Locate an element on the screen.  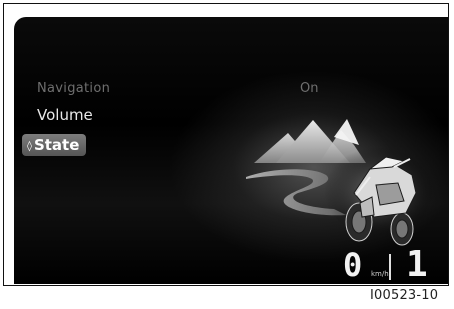
menu-item-label: State is located at coordinates (56, 145).